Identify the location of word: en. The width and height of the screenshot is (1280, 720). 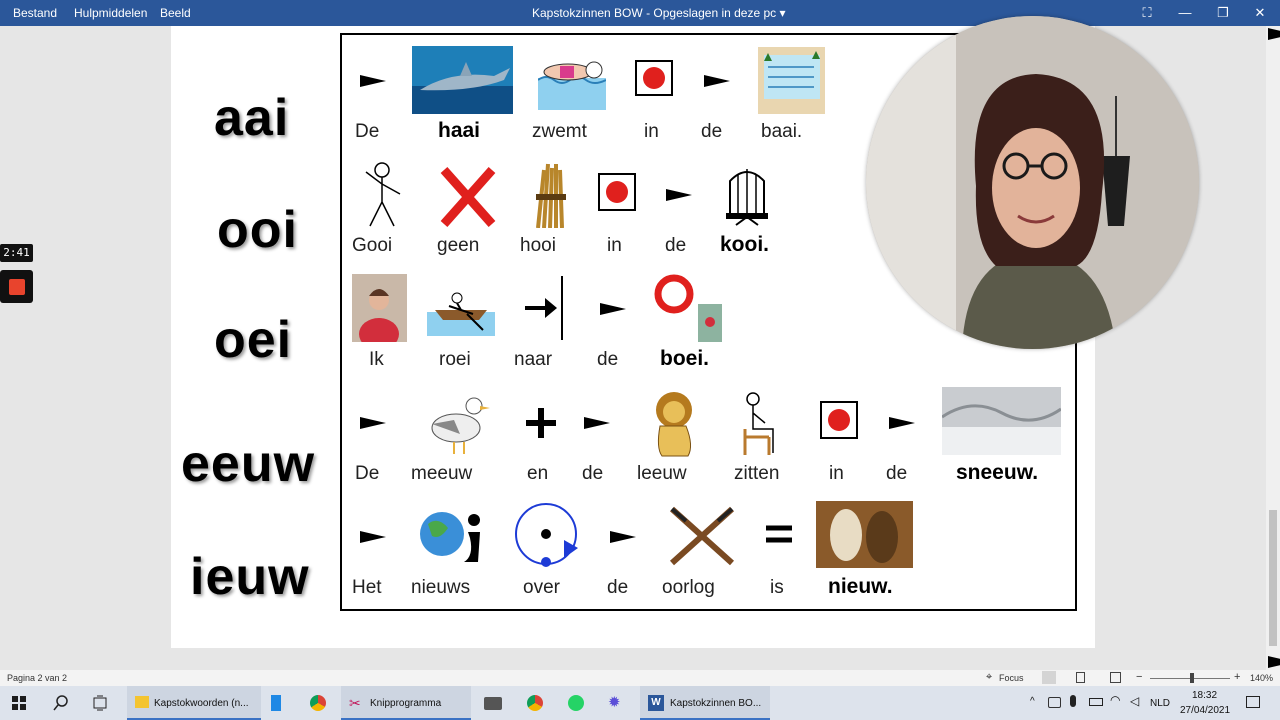
(538, 473).